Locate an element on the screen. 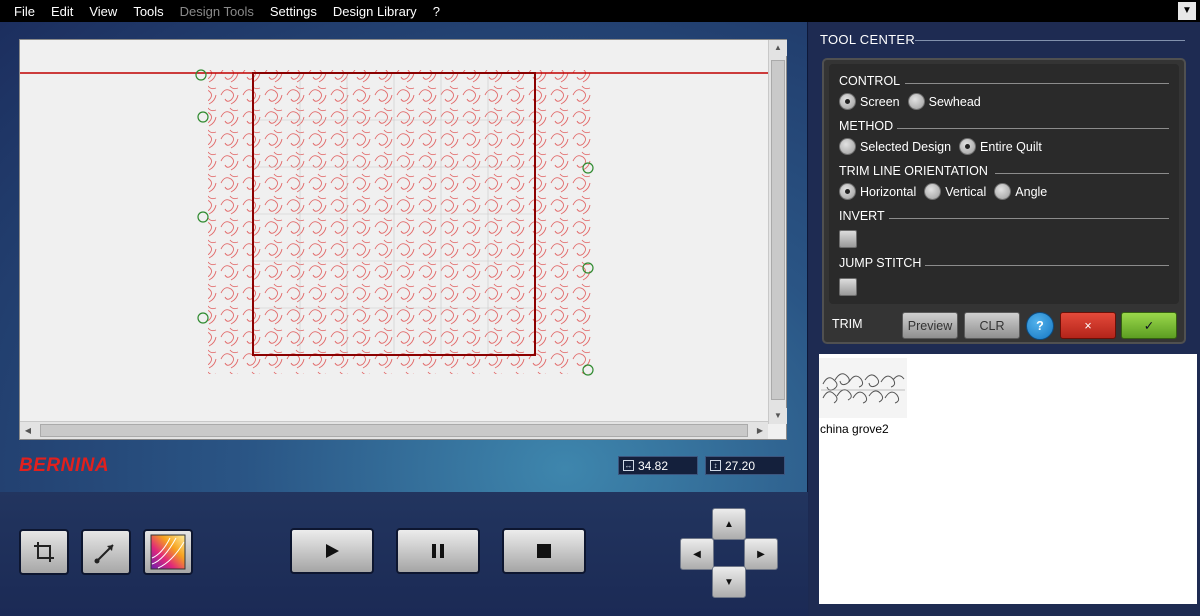 This screenshot has height=616, width=1200. horizontal-scroll-thumb is located at coordinates (394, 430).